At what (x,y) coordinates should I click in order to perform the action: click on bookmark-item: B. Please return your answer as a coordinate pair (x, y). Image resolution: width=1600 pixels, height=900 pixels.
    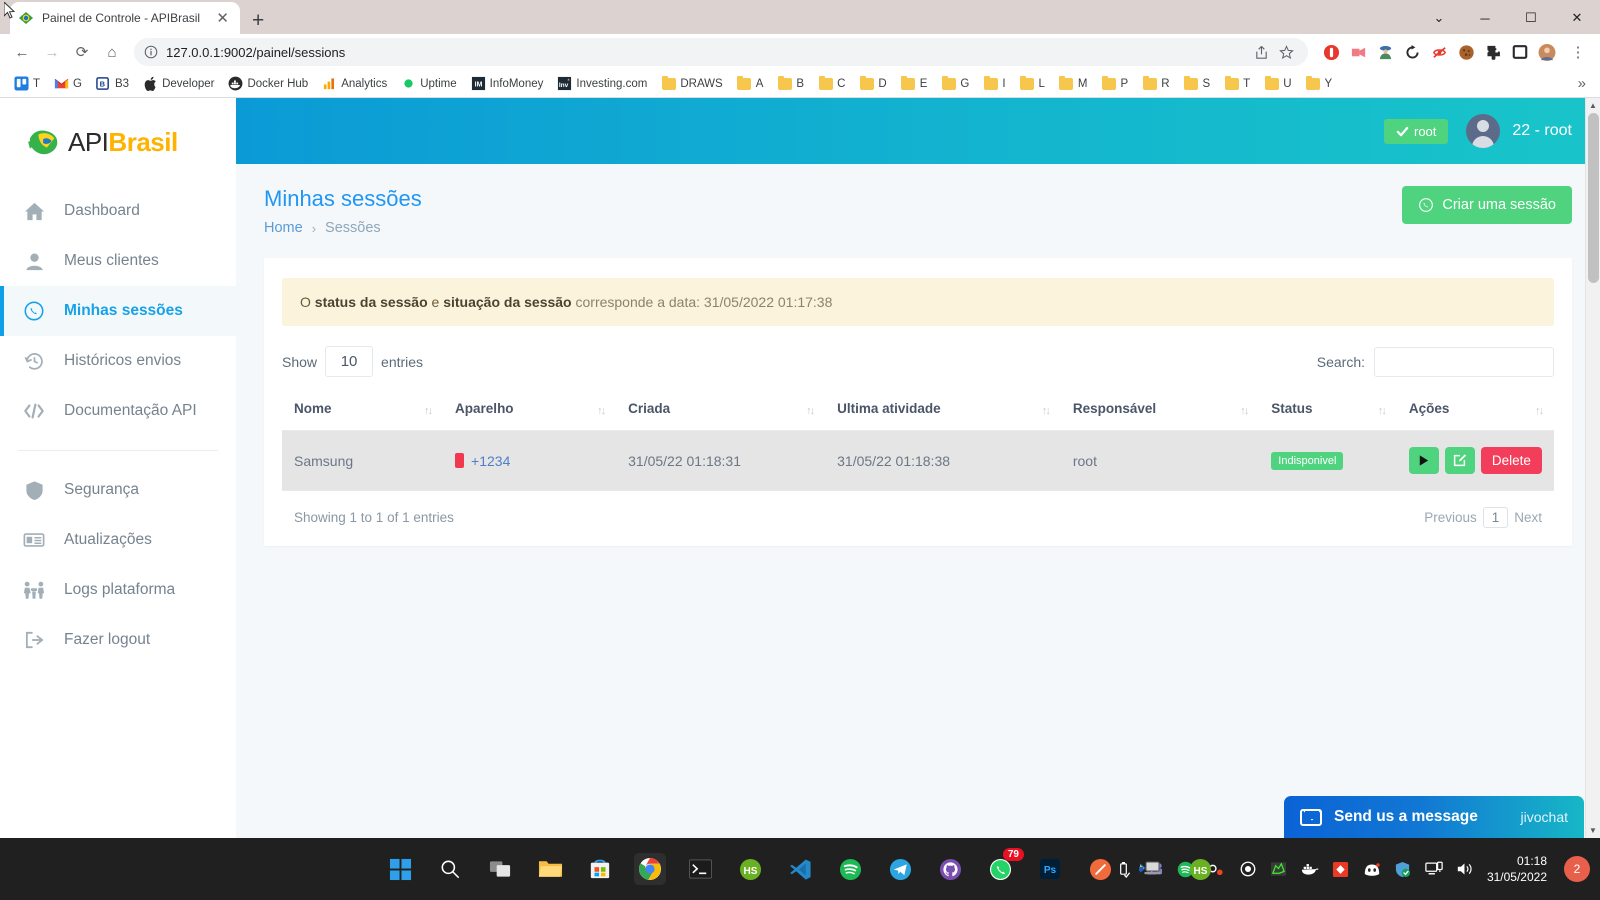
    Looking at the image, I should click on (790, 83).